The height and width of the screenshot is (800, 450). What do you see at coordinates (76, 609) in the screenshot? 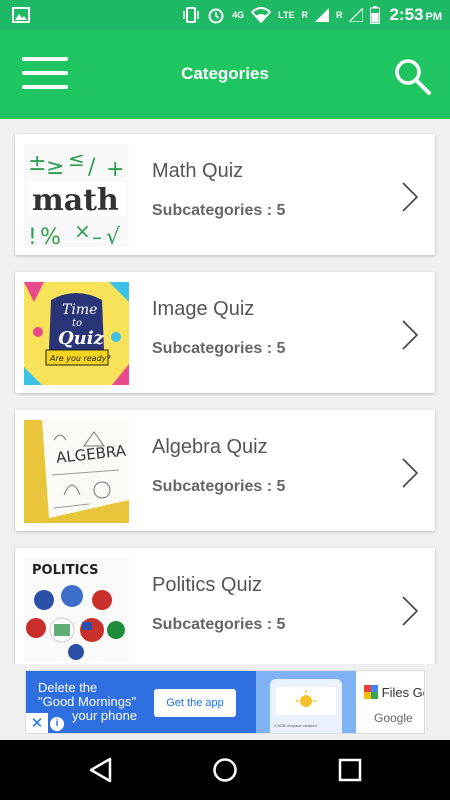
I see `politics-thumbnail: POLITICS` at bounding box center [76, 609].